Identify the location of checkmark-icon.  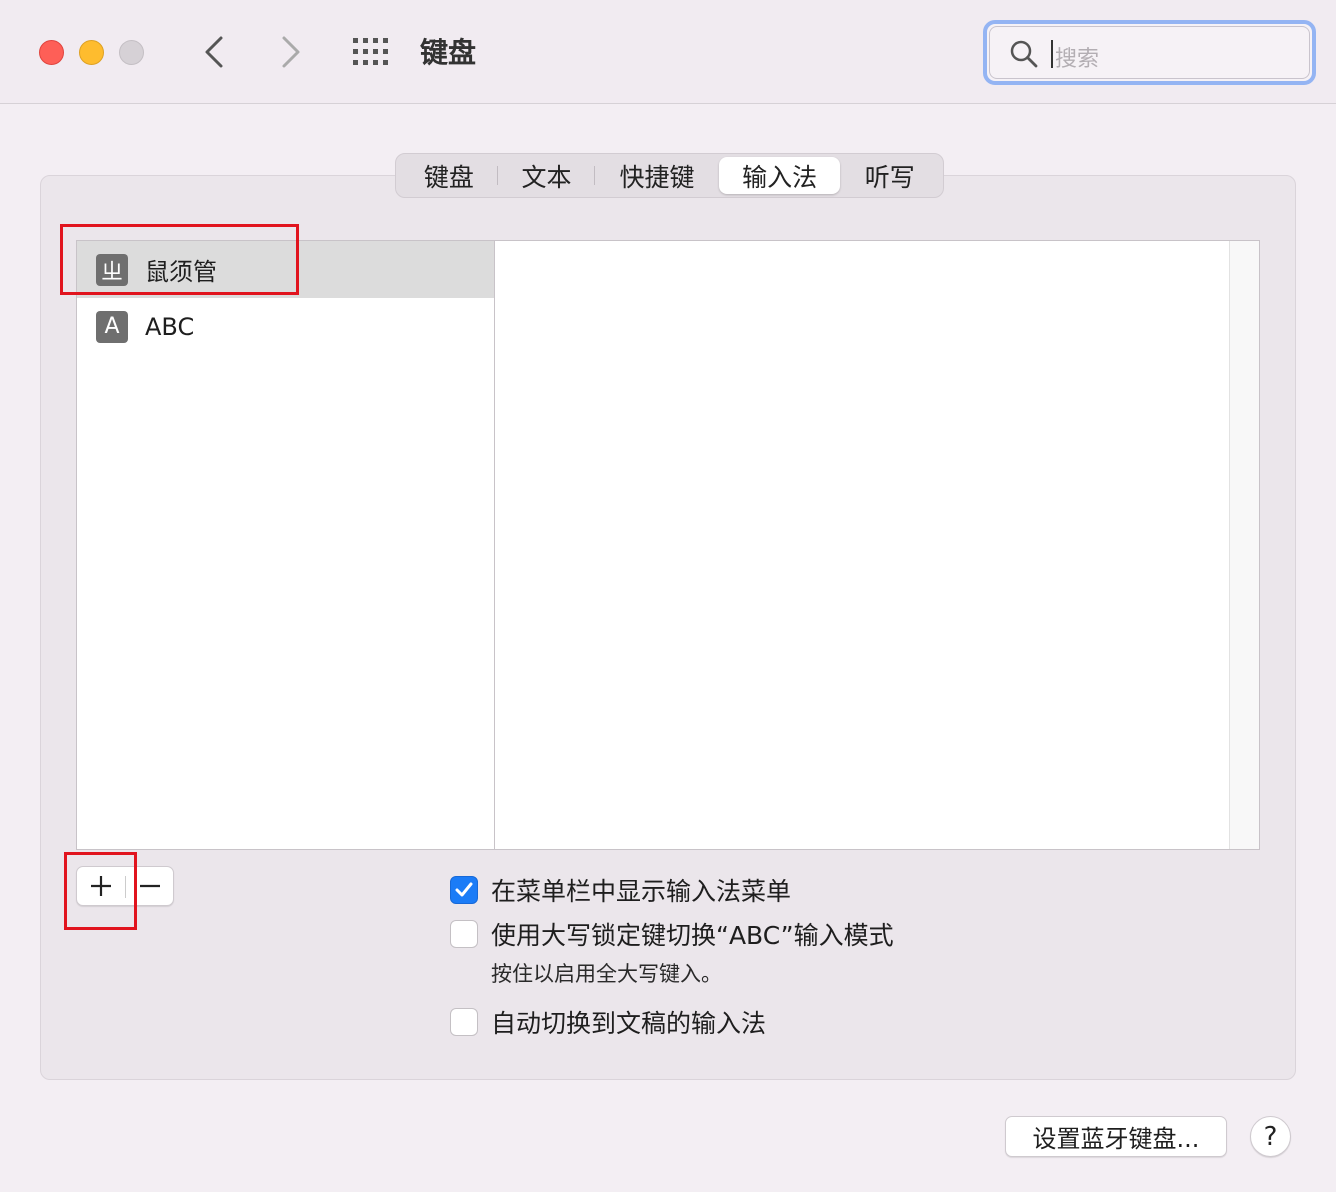
(464, 889).